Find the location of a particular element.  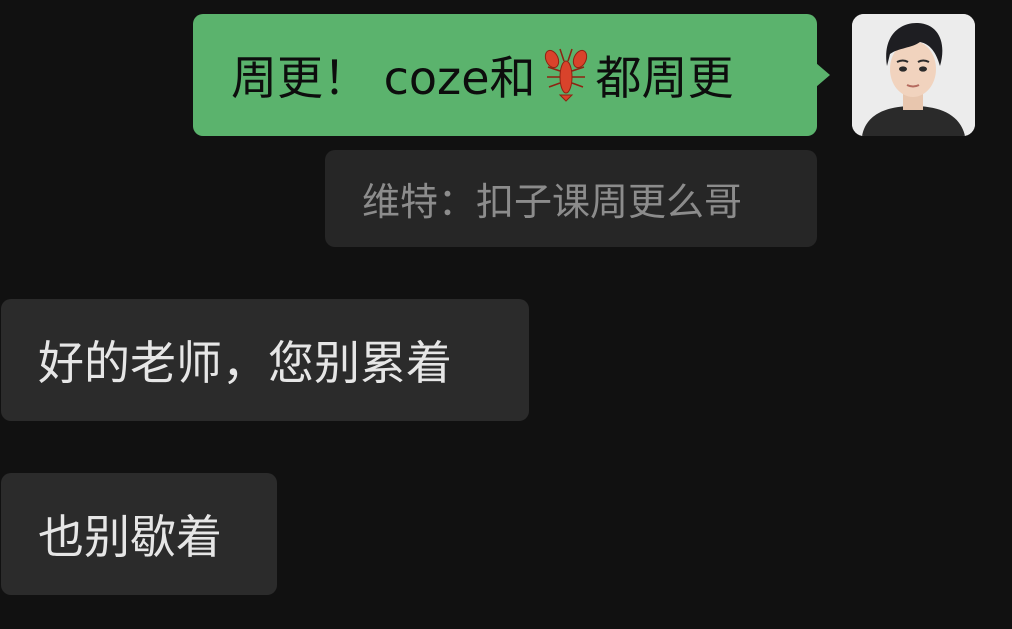

incoming-message-text: 好的老师，您别累着 is located at coordinates (245, 363).